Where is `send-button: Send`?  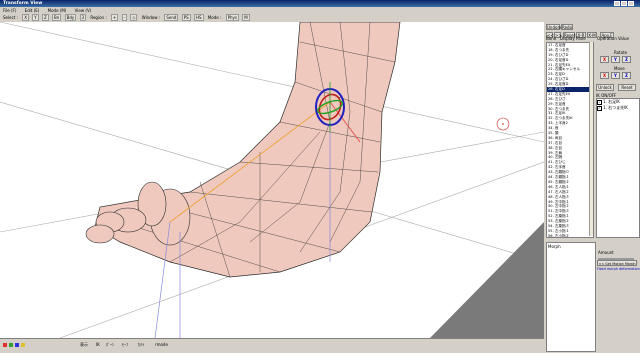
send-button: Send is located at coordinates (171, 17).